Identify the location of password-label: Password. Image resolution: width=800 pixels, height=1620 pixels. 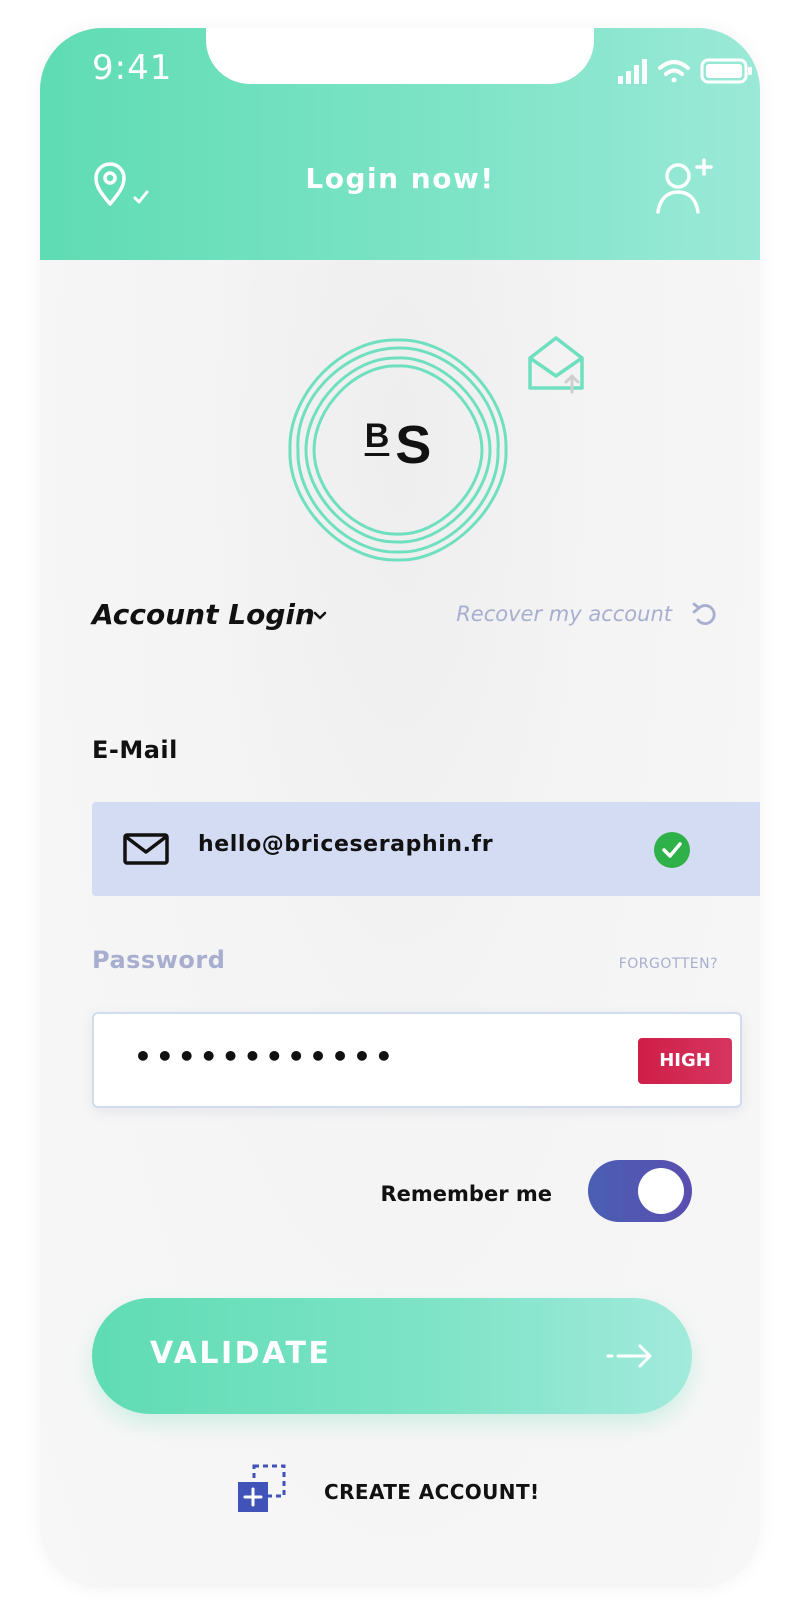
(159, 960).